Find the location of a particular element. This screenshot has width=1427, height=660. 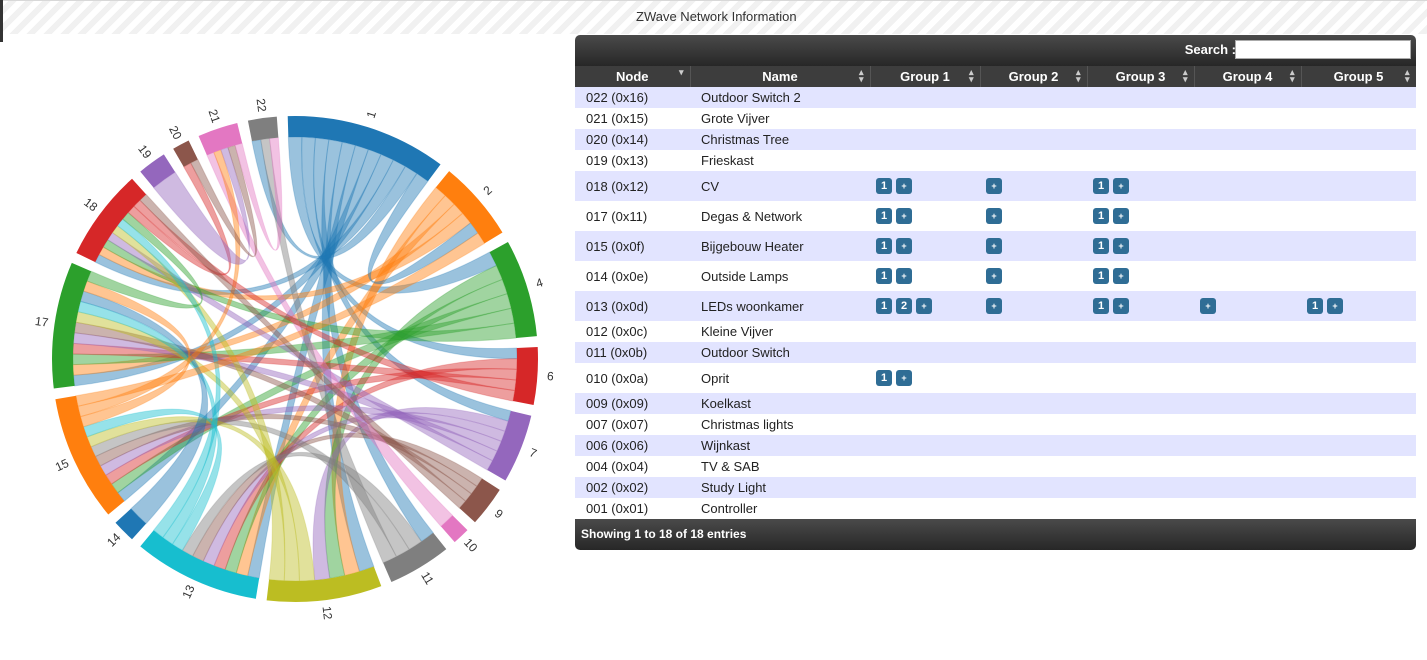

column-header-group-4: Group 4 ▴ ▾ is located at coordinates (1248, 76).